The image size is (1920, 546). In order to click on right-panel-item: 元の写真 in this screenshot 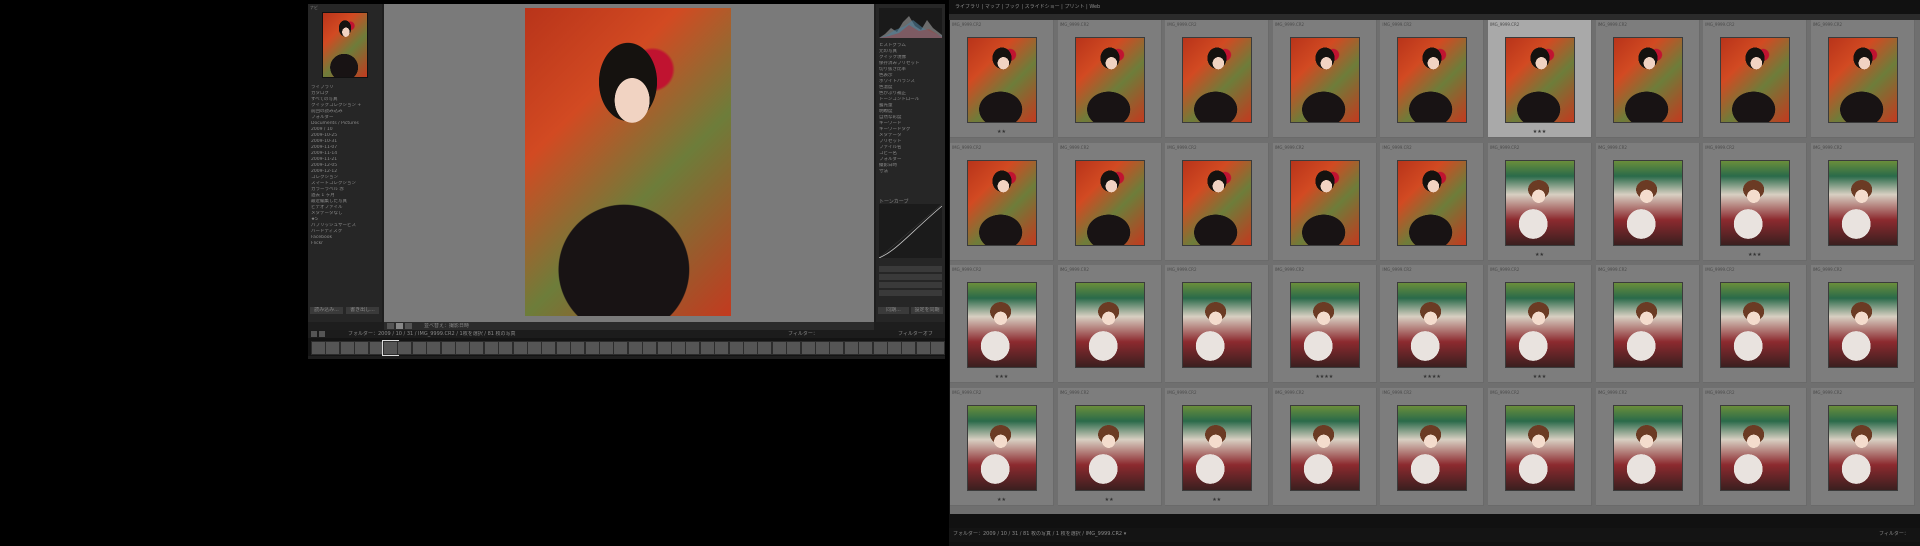, I will do `click(910, 51)`.